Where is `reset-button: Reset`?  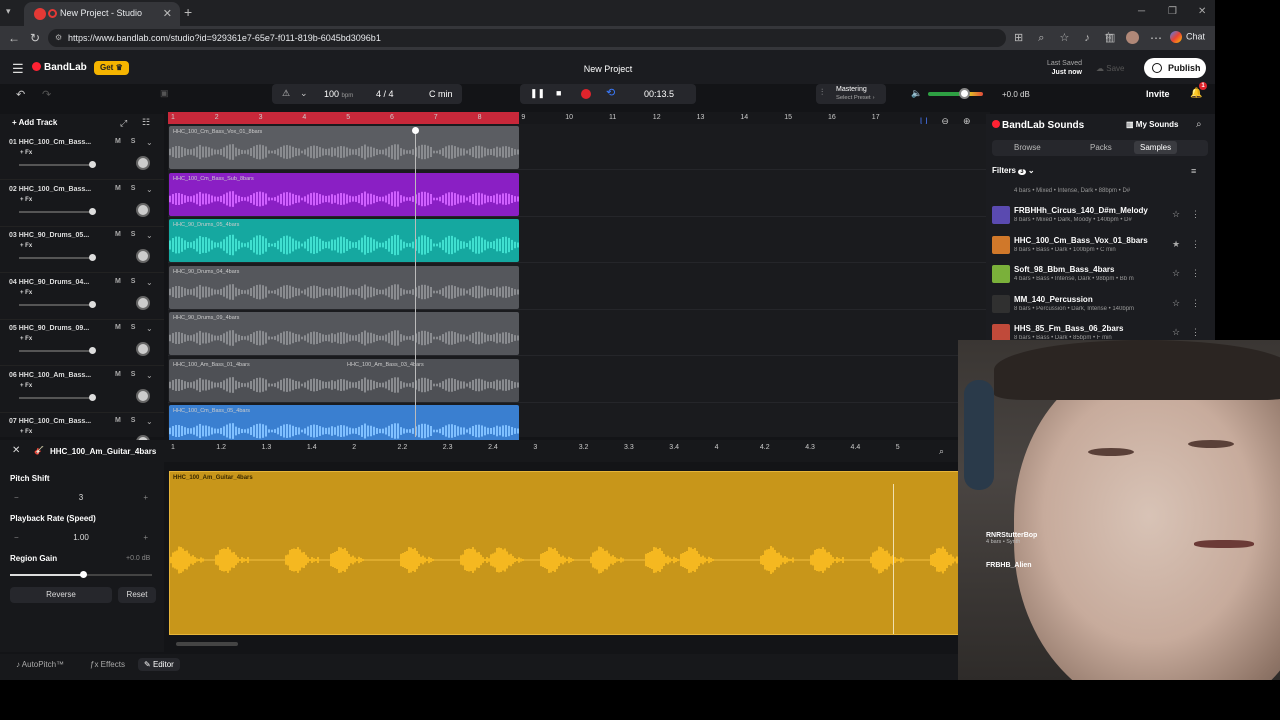 reset-button: Reset is located at coordinates (137, 595).